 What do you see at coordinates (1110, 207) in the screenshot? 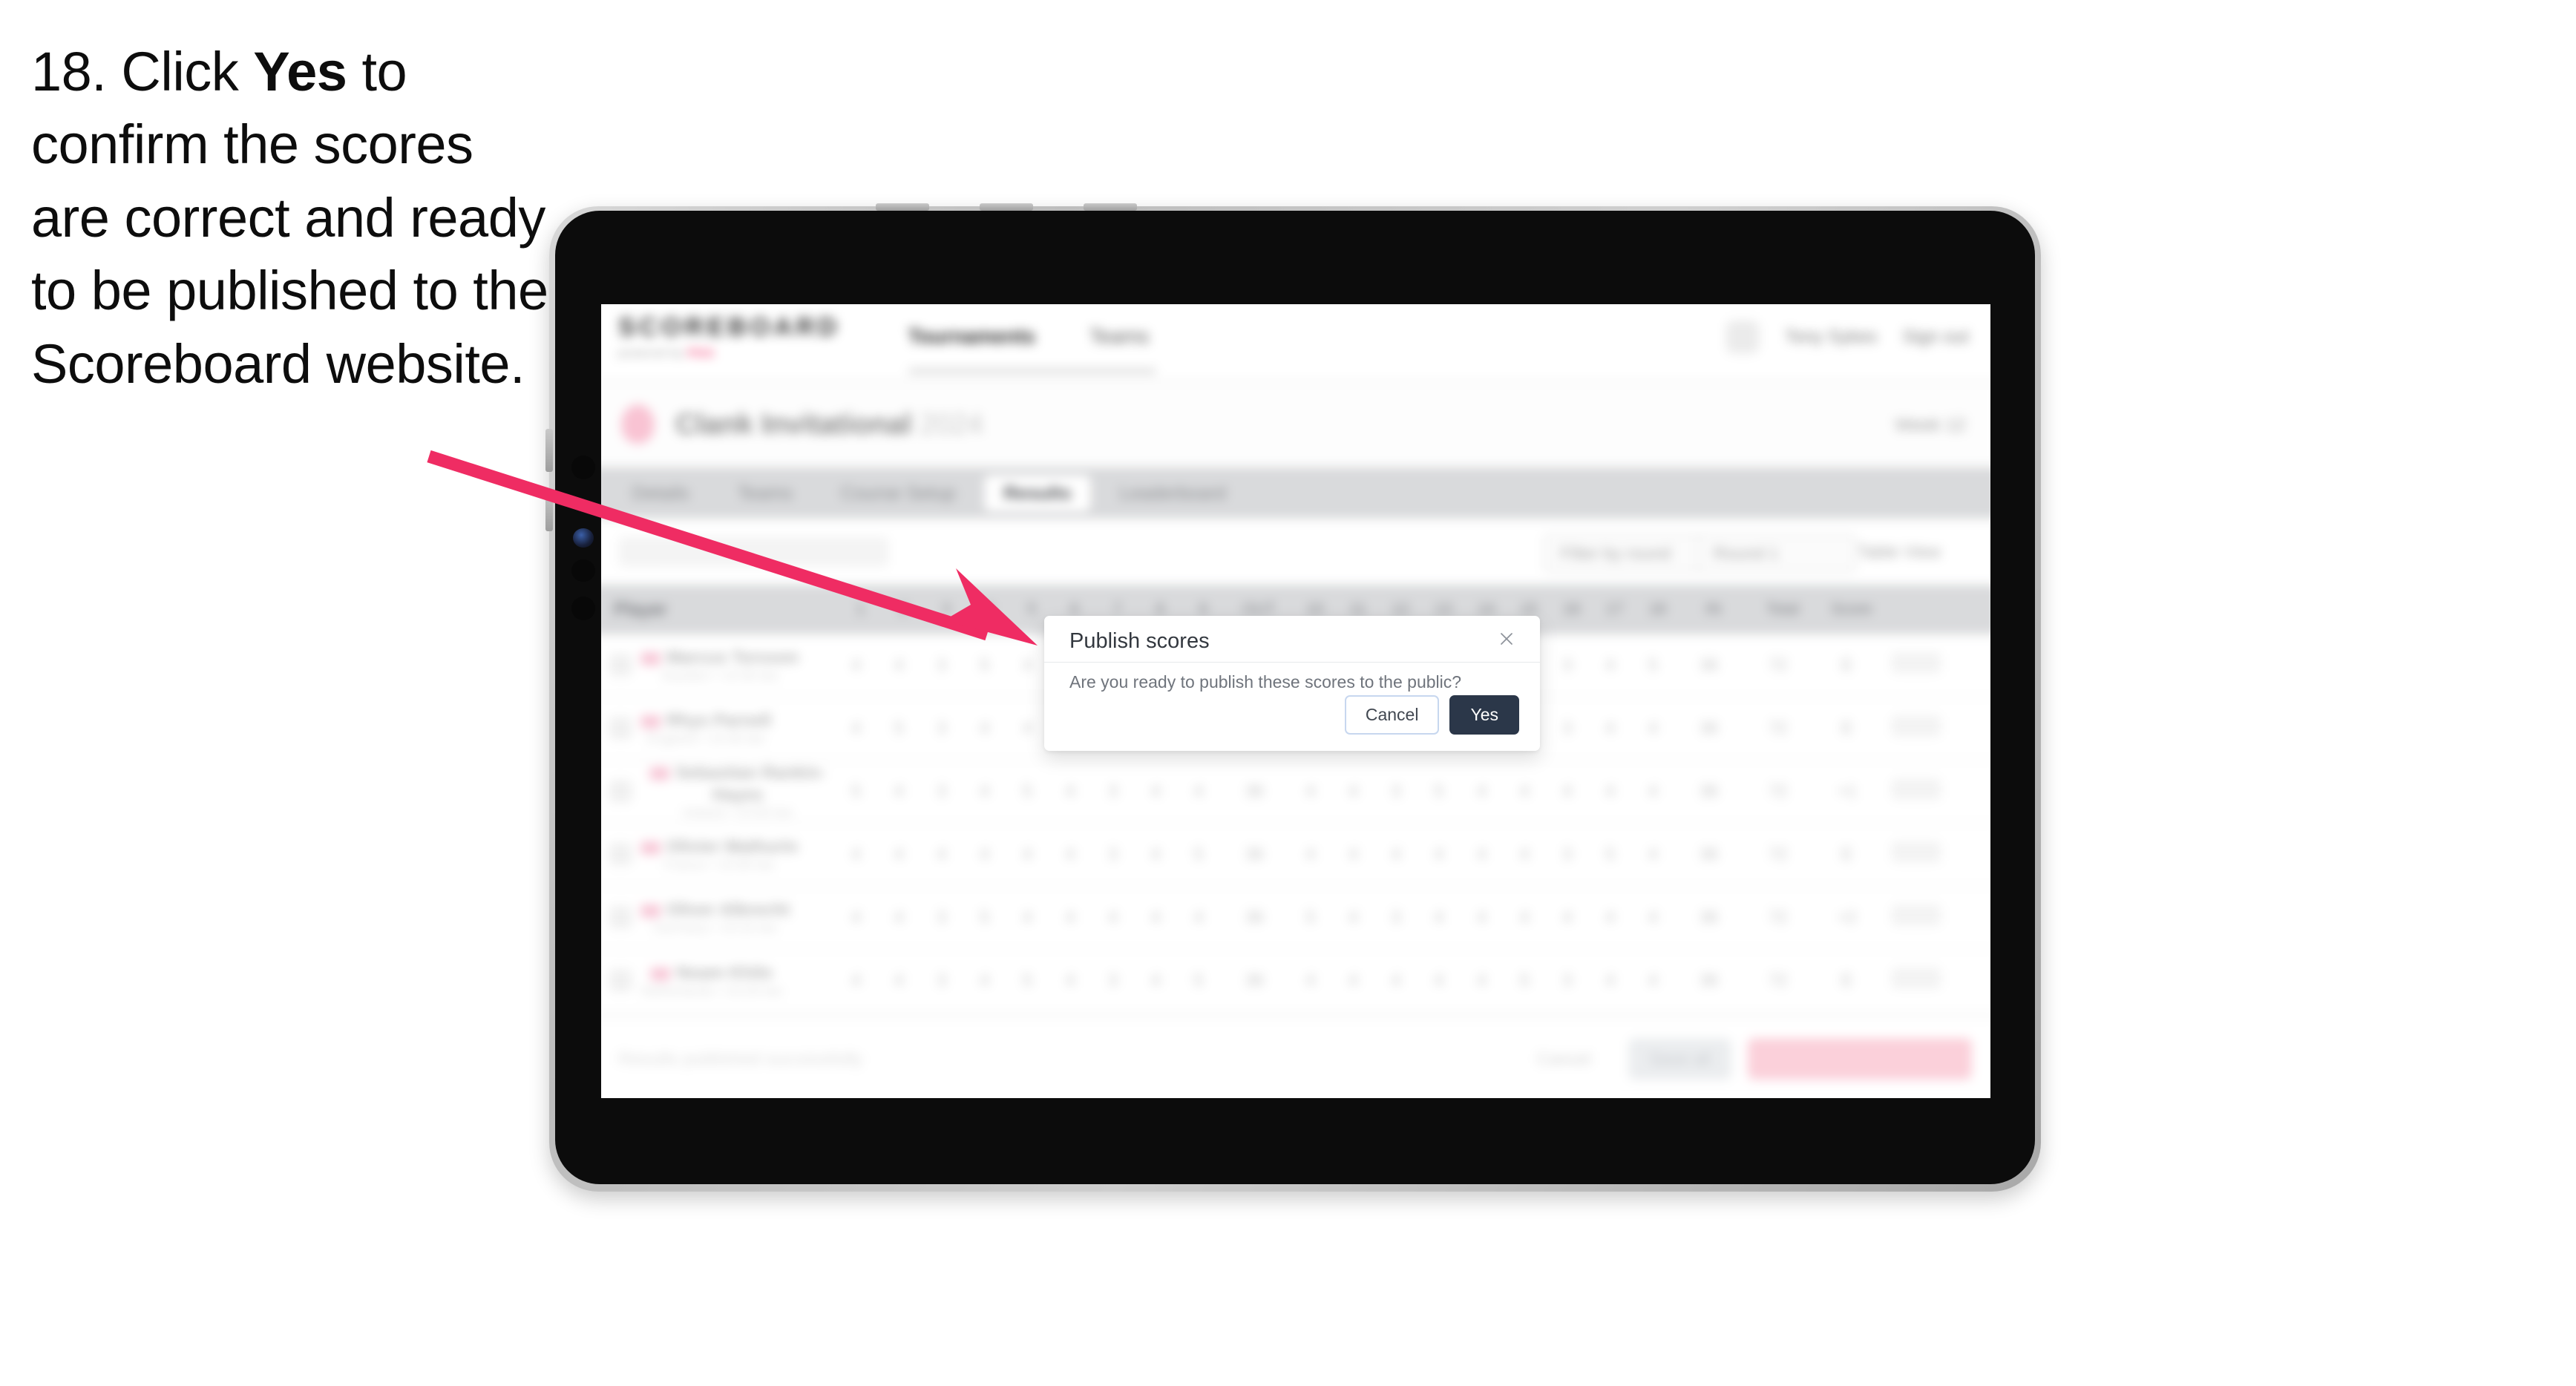
I see `volume-down-button` at bounding box center [1110, 207].